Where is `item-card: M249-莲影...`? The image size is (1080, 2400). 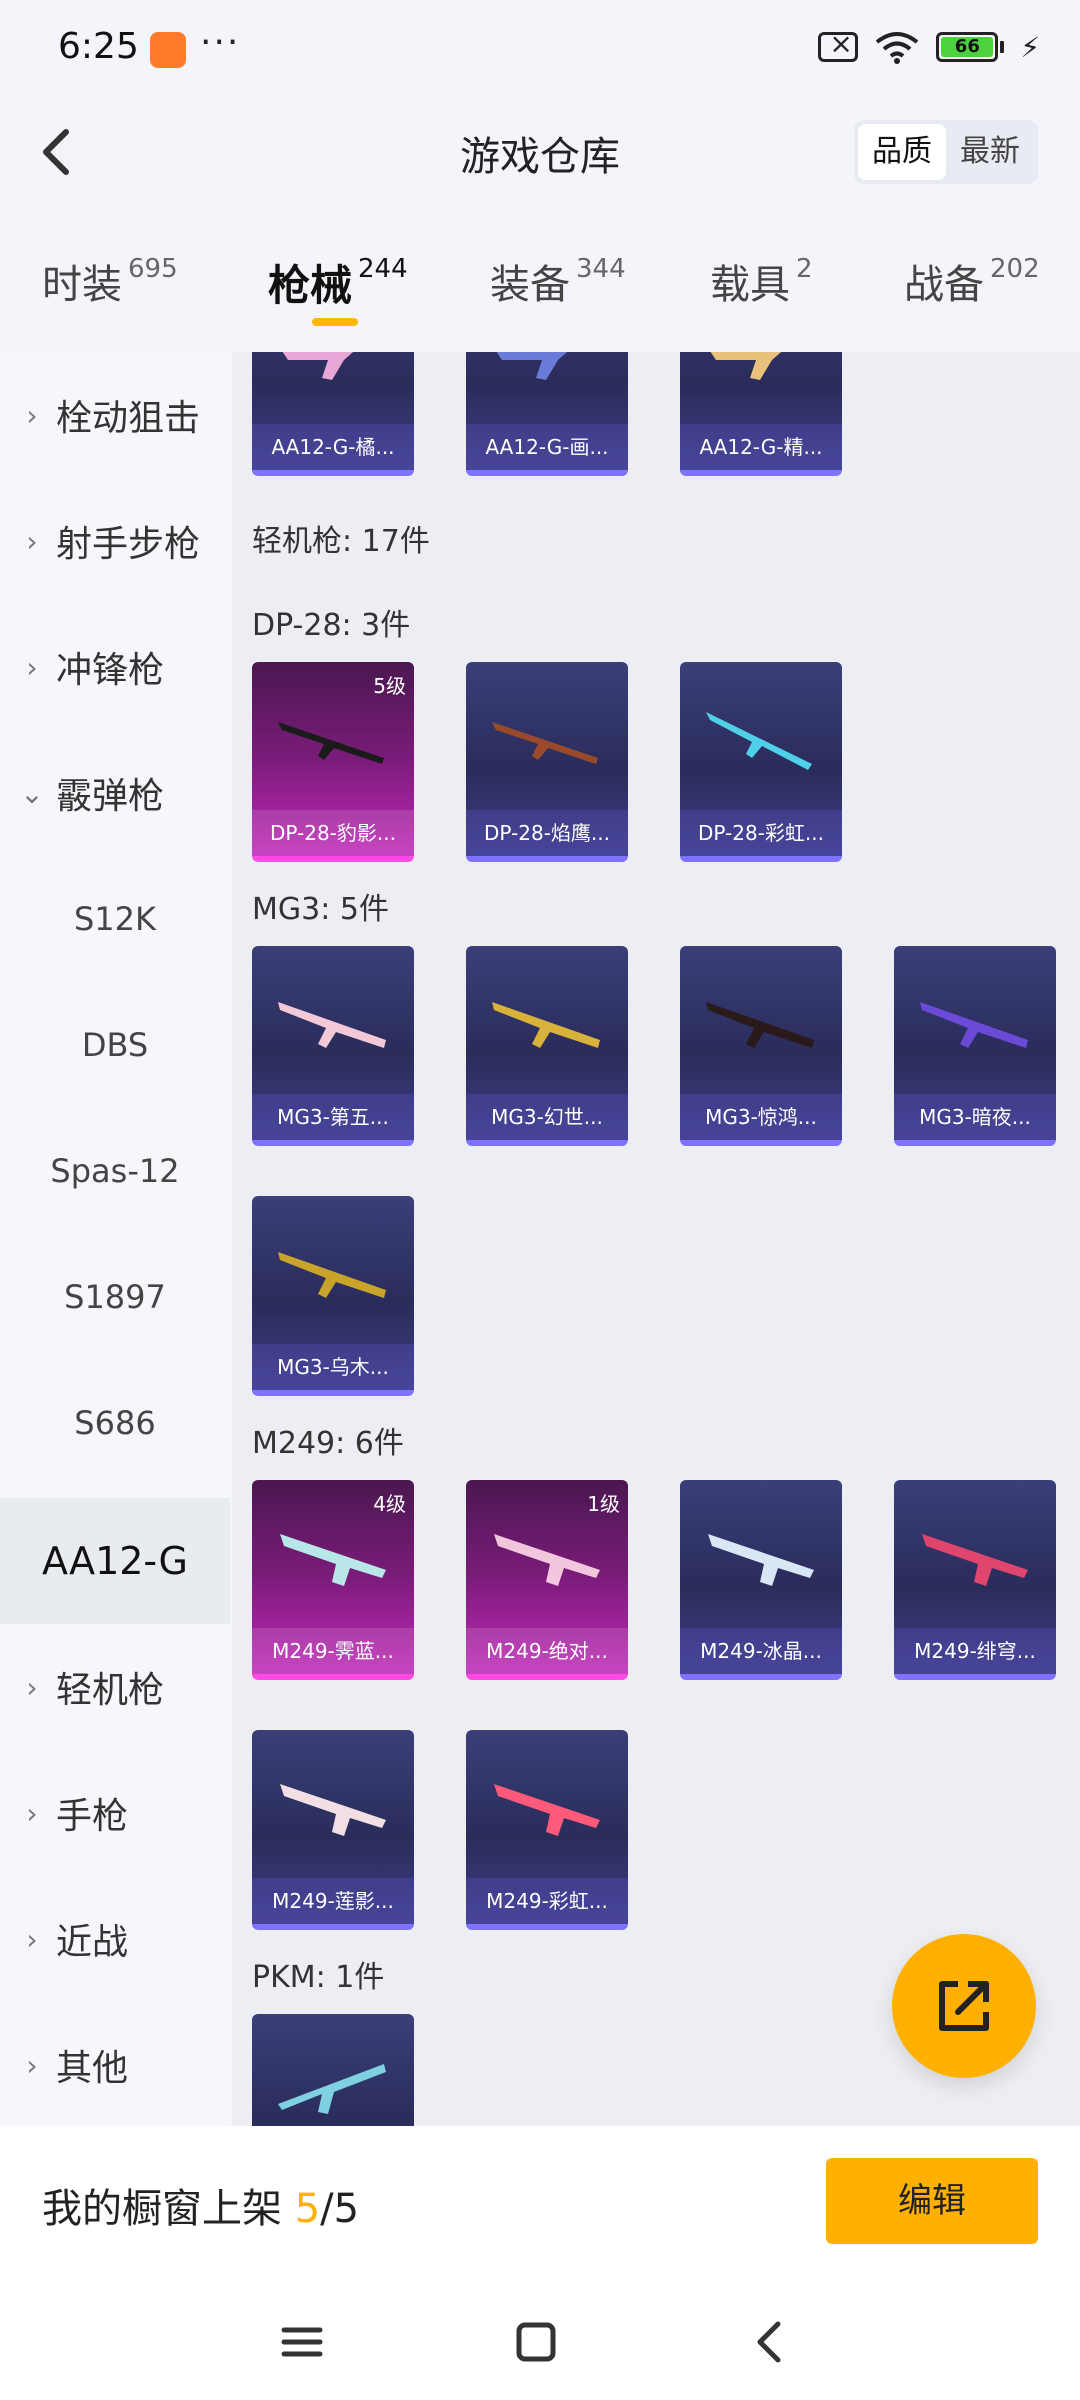
item-card: M249-莲影... is located at coordinates (333, 1830).